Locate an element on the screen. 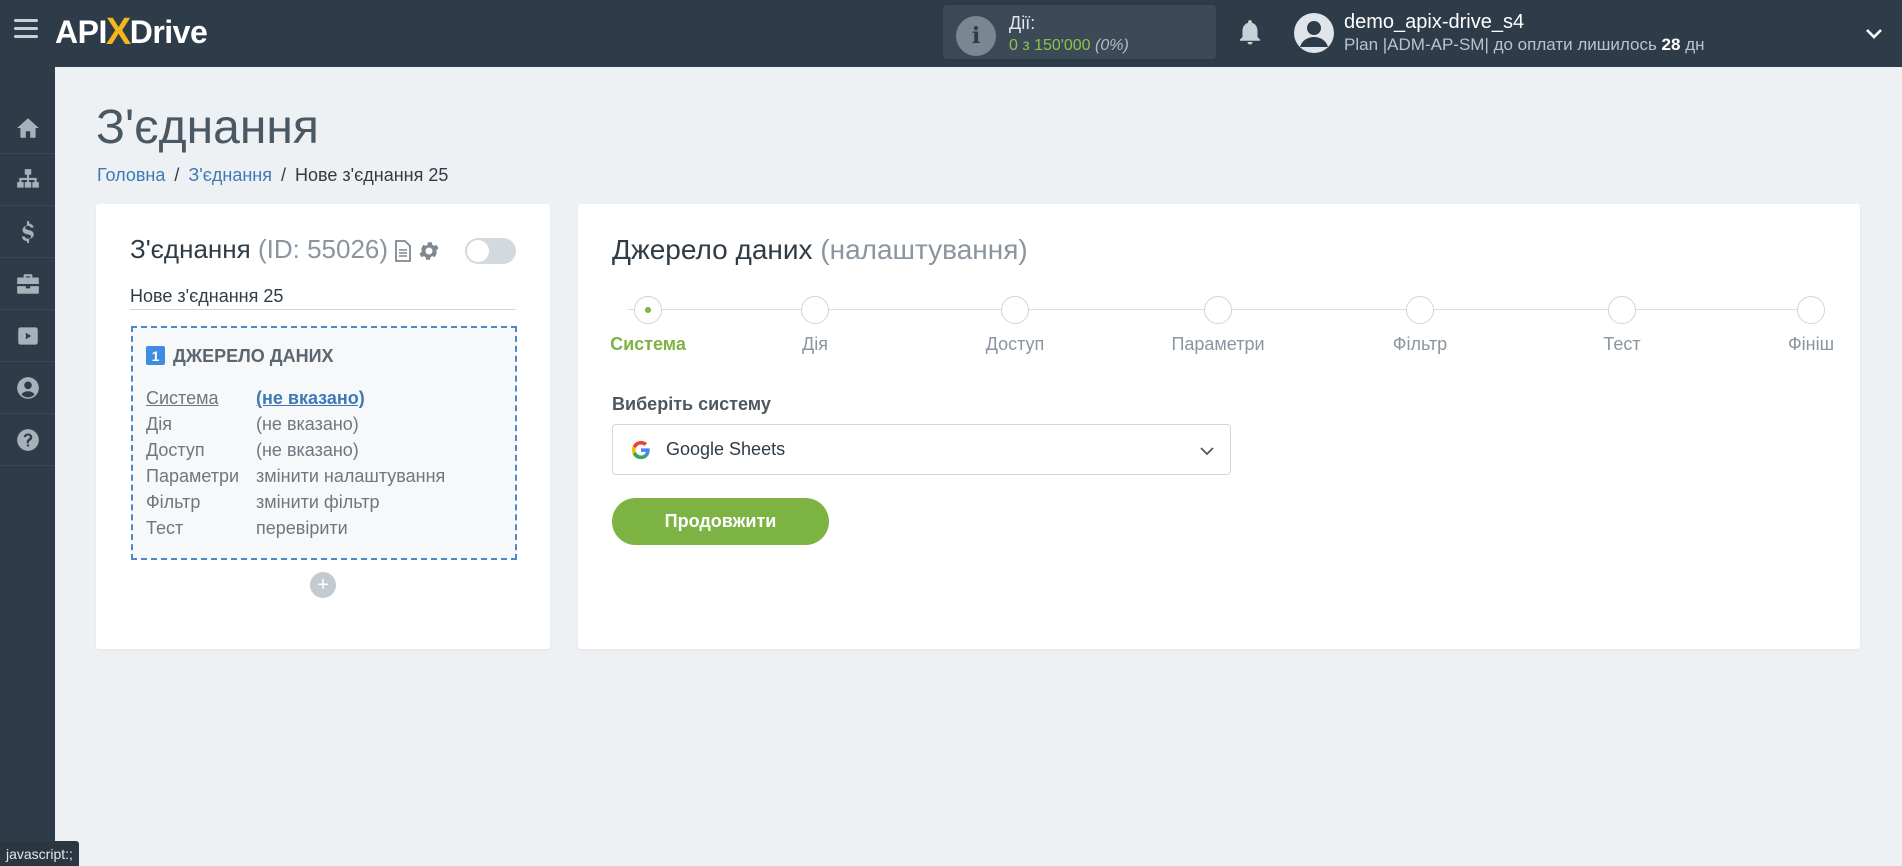 Image resolution: width=1902 pixels, height=866 pixels. plan-days-suffix: дн is located at coordinates (1692, 44).